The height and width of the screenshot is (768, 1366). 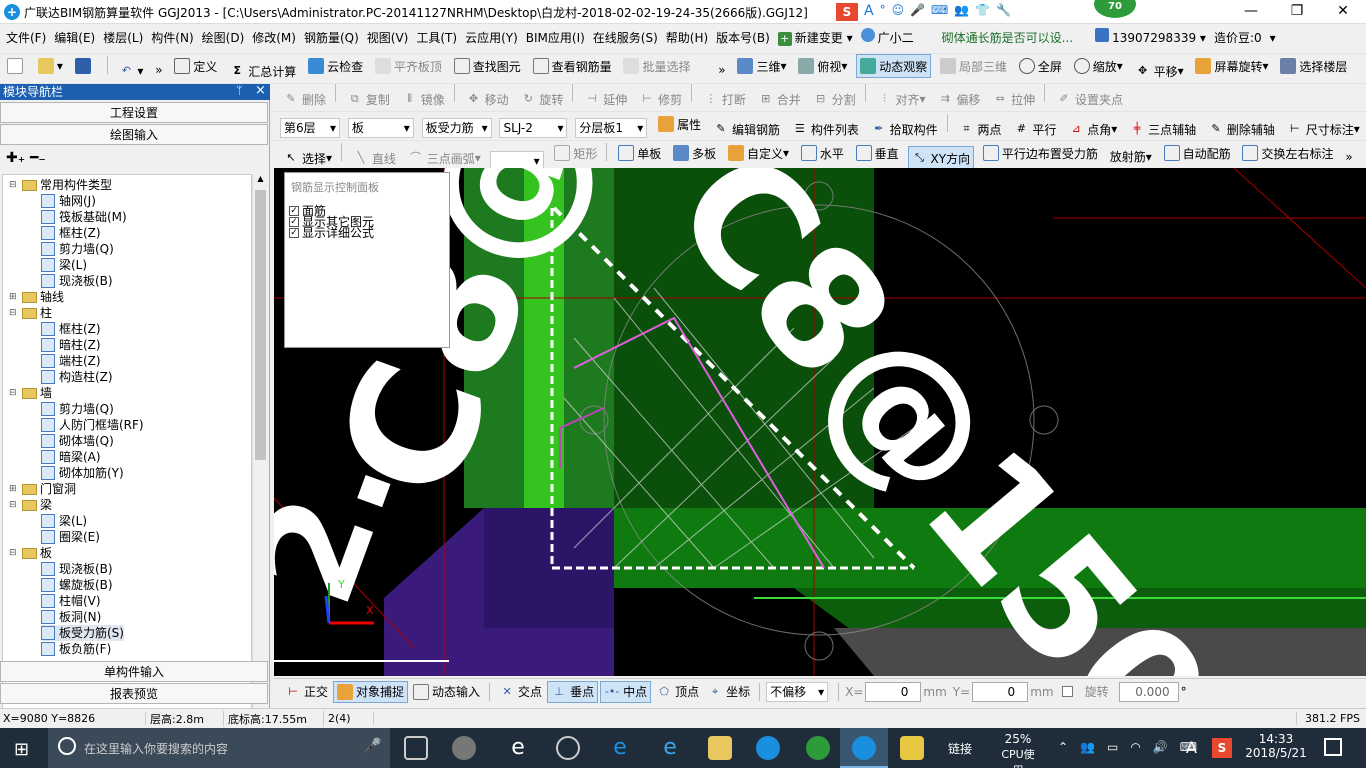 What do you see at coordinates (728, 692) in the screenshot?
I see `snap-coordinate-button: ⌖ 坐标` at bounding box center [728, 692].